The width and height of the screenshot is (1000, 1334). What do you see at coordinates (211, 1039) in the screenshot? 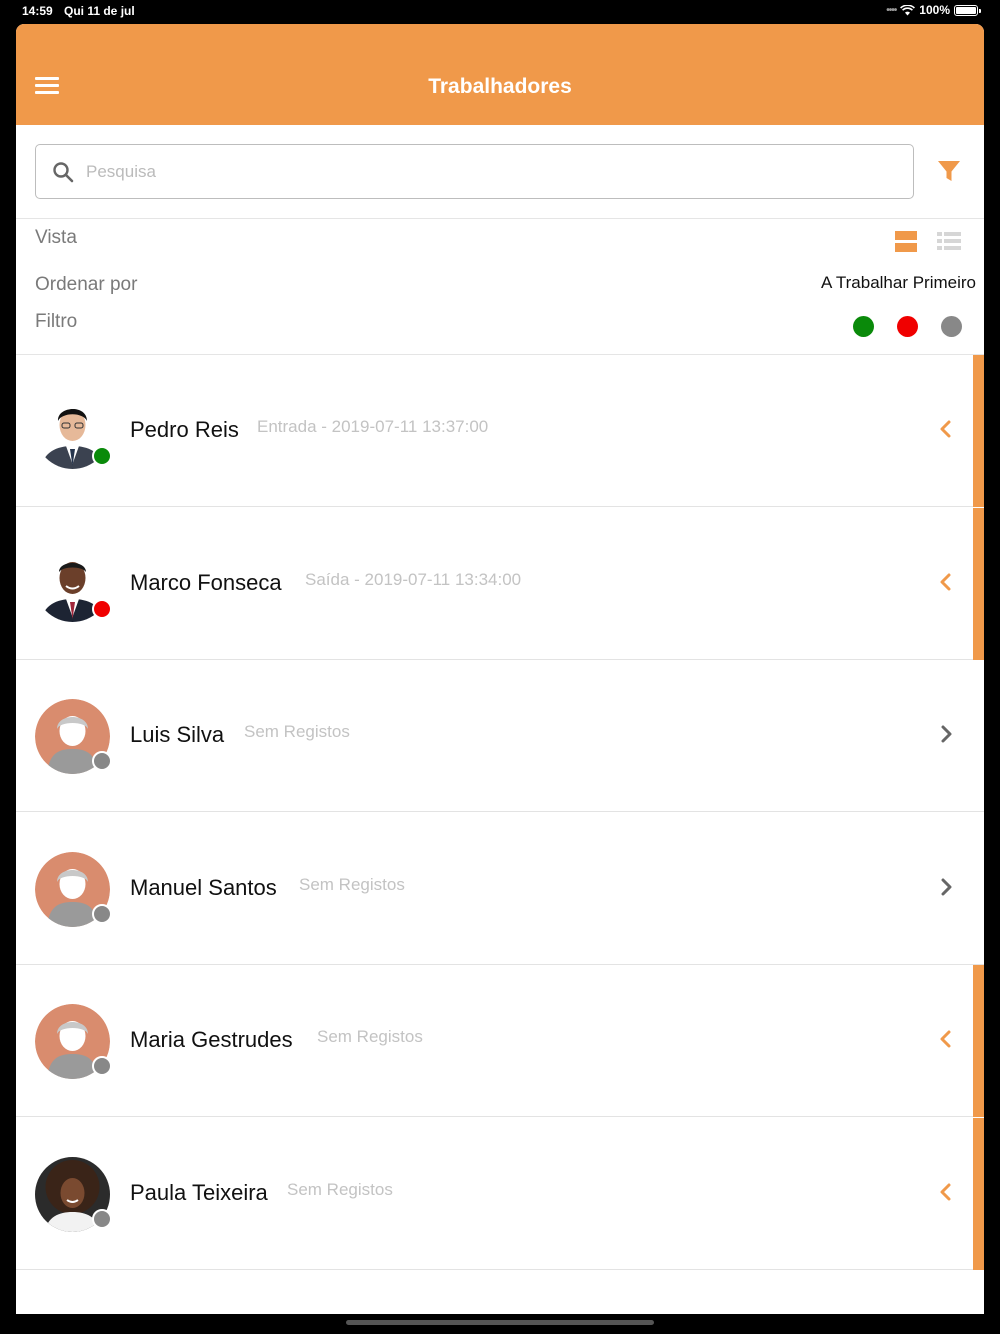
I see `worker-name: Maria Gestrudes` at bounding box center [211, 1039].